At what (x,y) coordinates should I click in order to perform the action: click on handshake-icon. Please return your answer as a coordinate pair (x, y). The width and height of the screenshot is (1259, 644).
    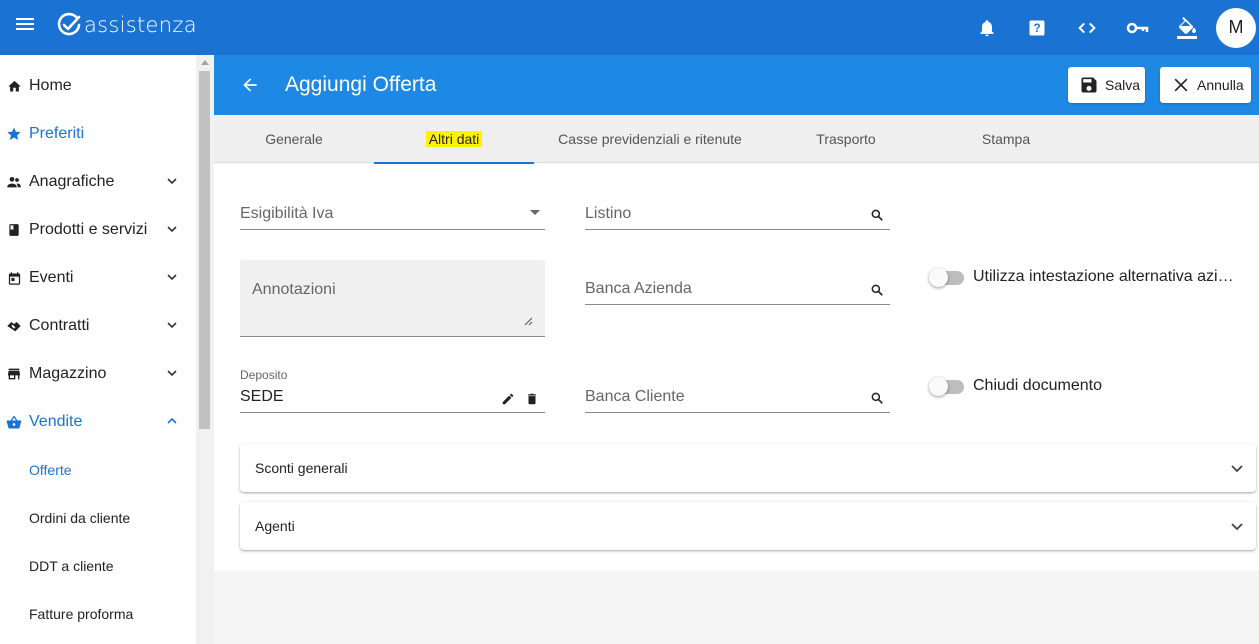
    Looking at the image, I should click on (14, 326).